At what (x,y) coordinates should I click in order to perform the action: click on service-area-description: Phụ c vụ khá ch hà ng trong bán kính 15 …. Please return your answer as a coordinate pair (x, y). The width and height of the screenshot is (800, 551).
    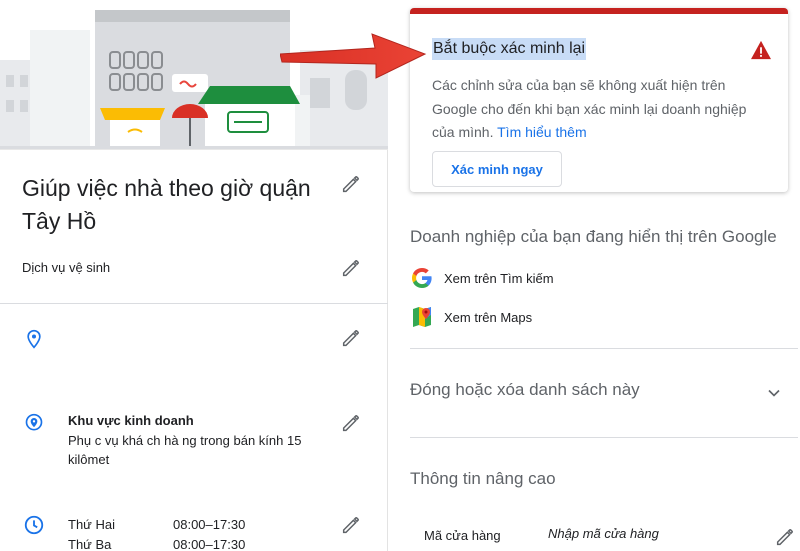
    Looking at the image, I should click on (185, 450).